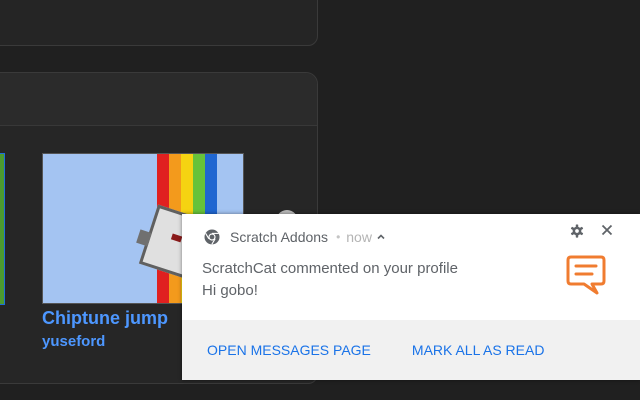  Describe the element at coordinates (478, 350) in the screenshot. I see `mark-all-read-button: Mark all as read` at that location.